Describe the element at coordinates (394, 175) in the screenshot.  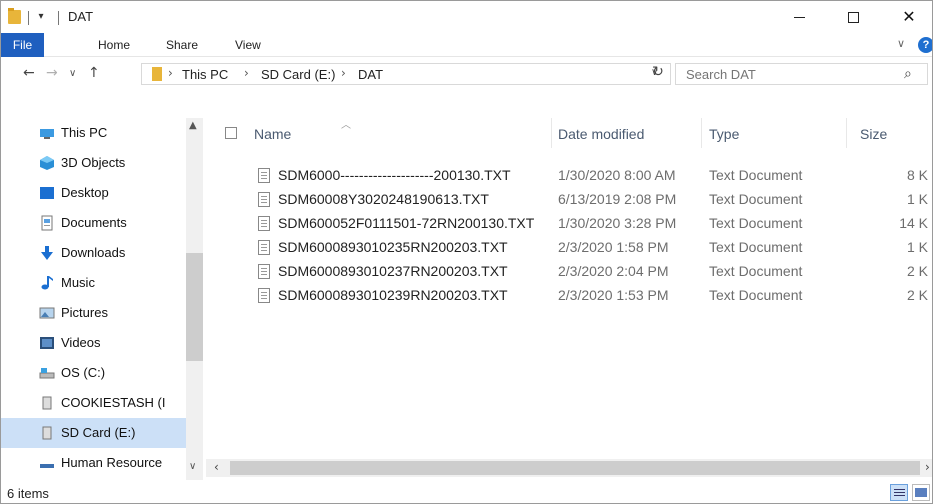
I see `file-name: SDM6000--------------------200130.TXT` at that location.